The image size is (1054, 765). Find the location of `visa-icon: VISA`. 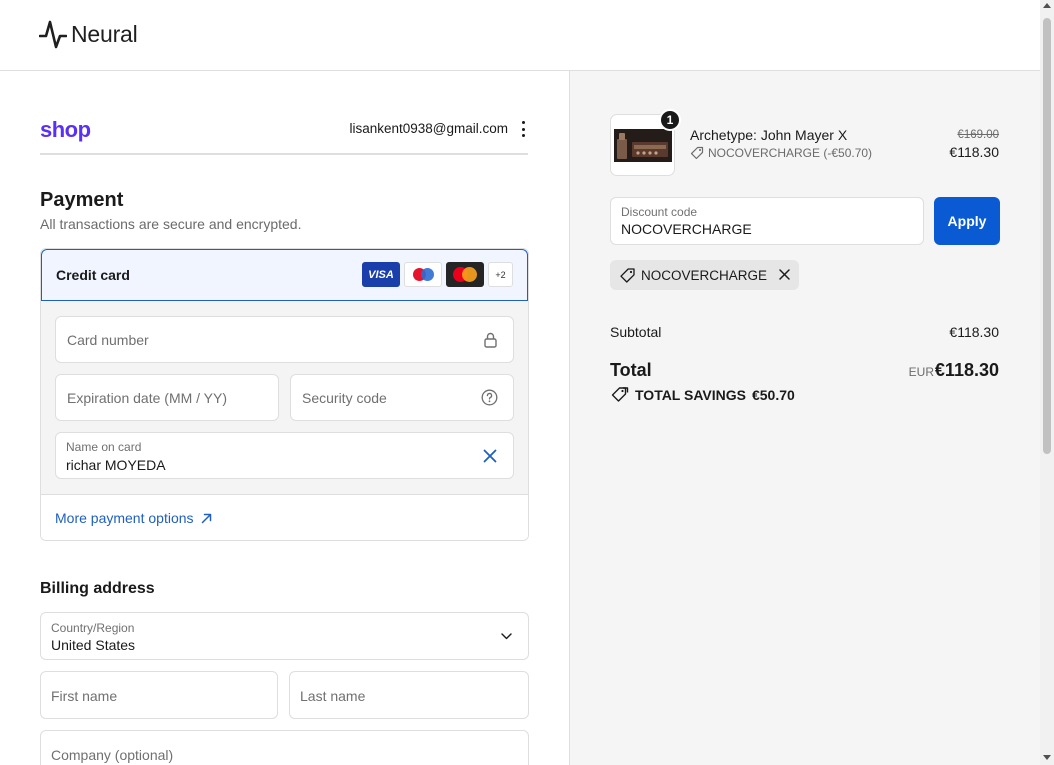

visa-icon: VISA is located at coordinates (381, 274).